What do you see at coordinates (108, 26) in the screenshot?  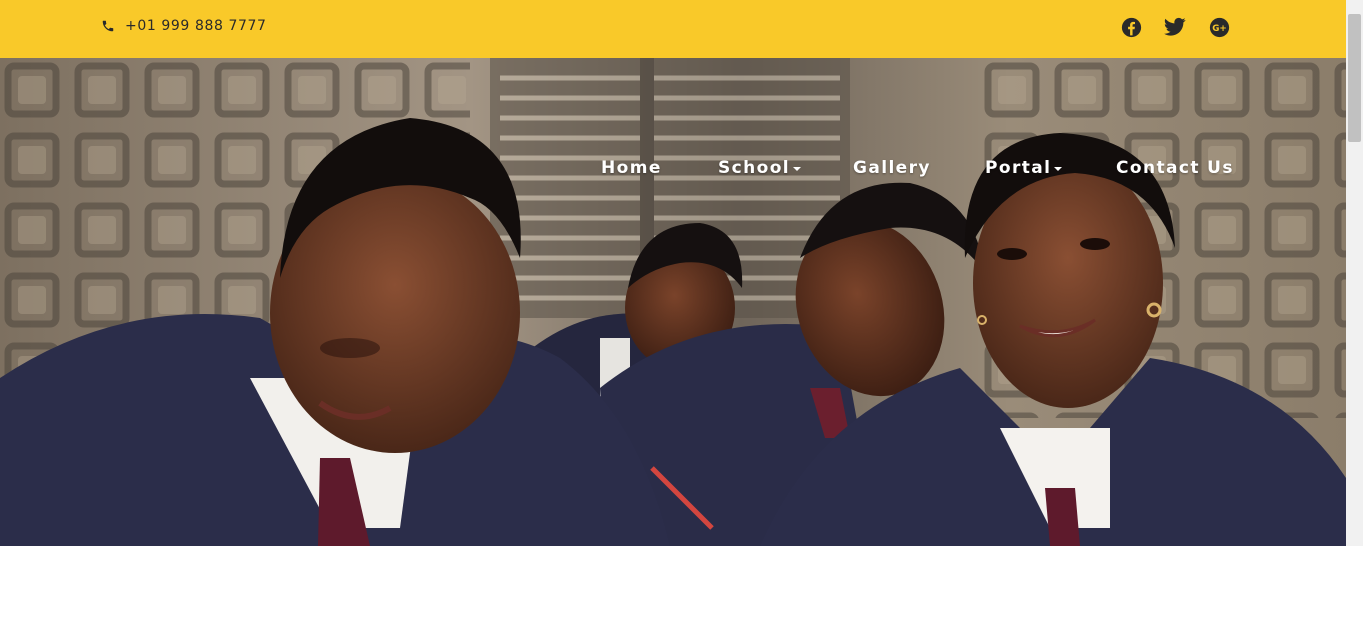 I see `phone-icon` at bounding box center [108, 26].